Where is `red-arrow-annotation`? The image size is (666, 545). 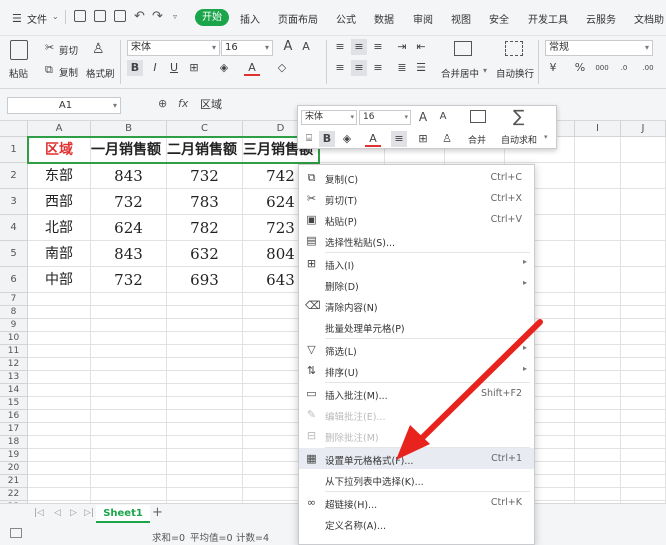
red-arrow-annotation is located at coordinates (469, 389).